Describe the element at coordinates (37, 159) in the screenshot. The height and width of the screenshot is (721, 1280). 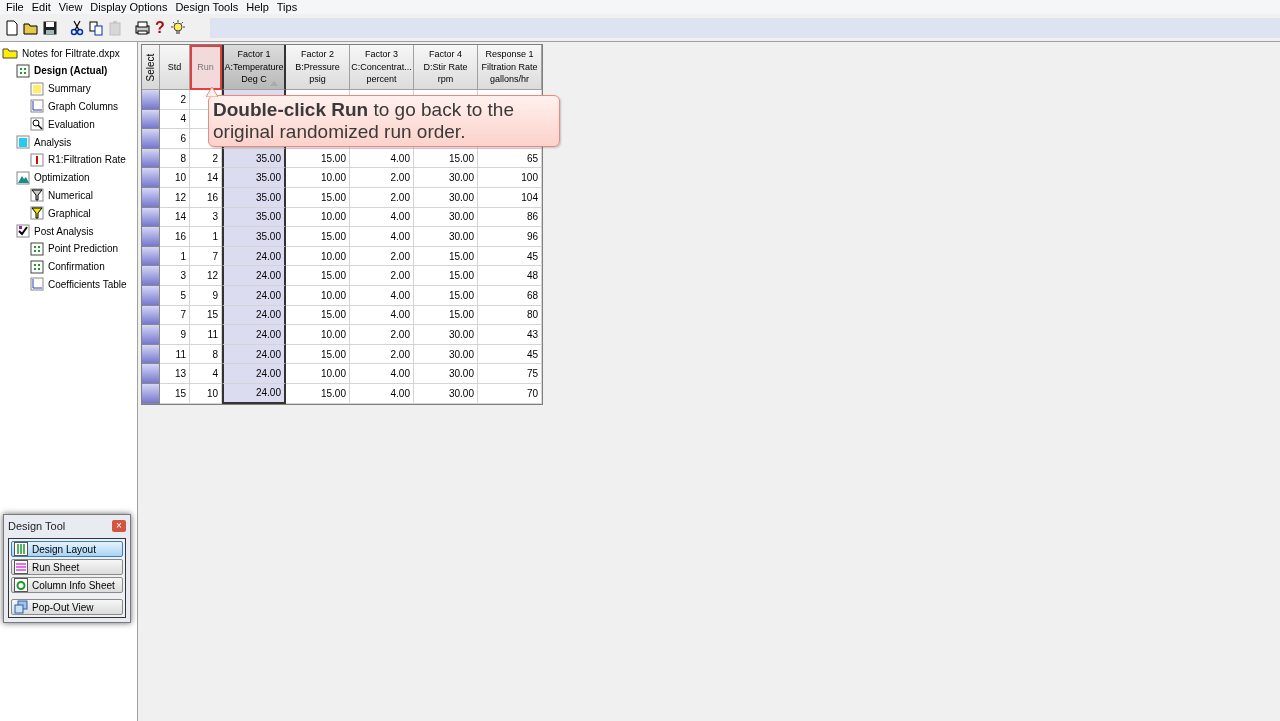
I see `thermometer-icon` at that location.